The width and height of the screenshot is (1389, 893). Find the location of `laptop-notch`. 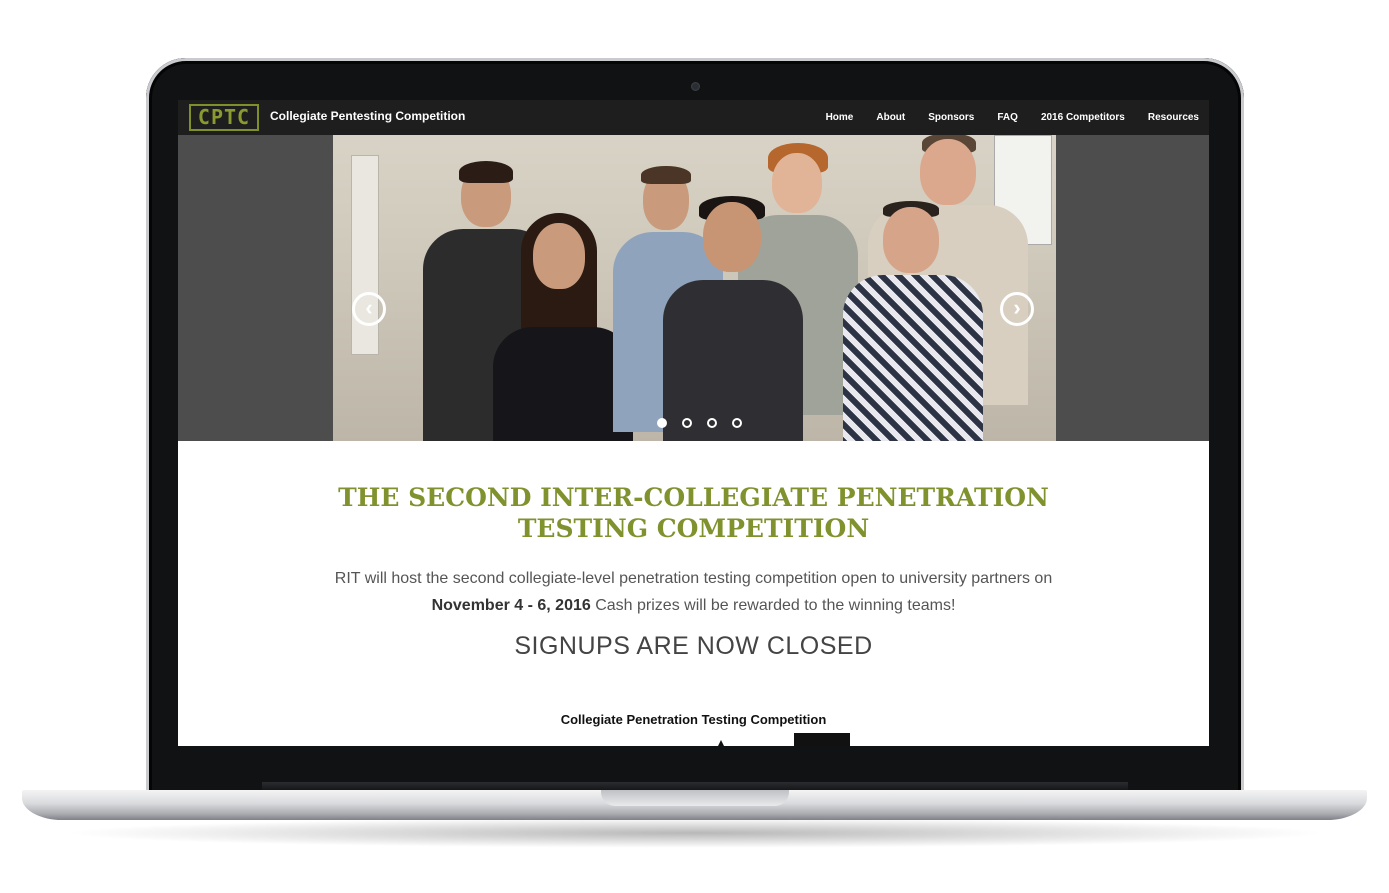

laptop-notch is located at coordinates (695, 798).